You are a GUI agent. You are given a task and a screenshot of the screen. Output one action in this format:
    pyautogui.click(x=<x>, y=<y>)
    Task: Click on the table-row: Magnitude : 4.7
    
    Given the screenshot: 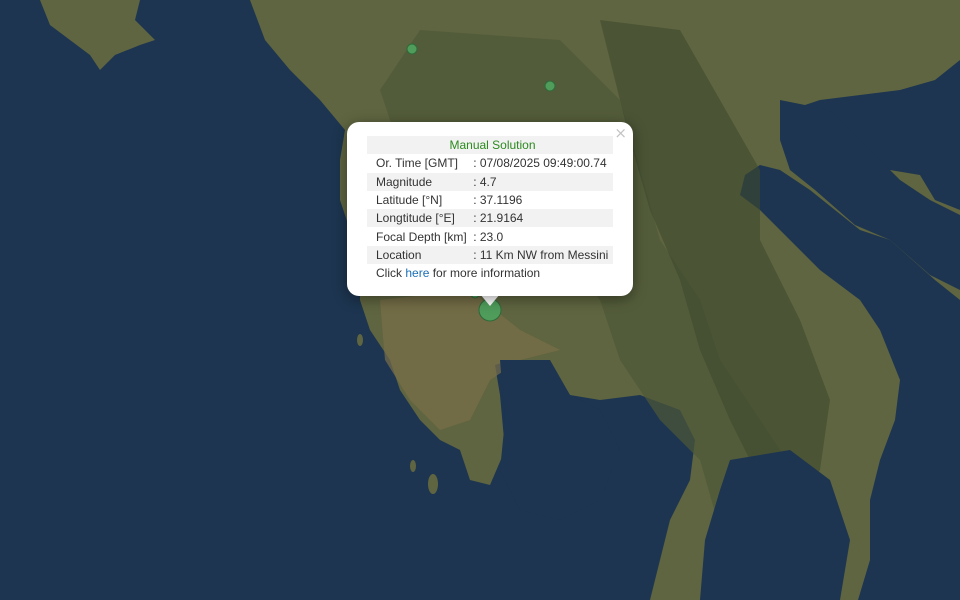 What is the action you would take?
    pyautogui.click(x=490, y=181)
    